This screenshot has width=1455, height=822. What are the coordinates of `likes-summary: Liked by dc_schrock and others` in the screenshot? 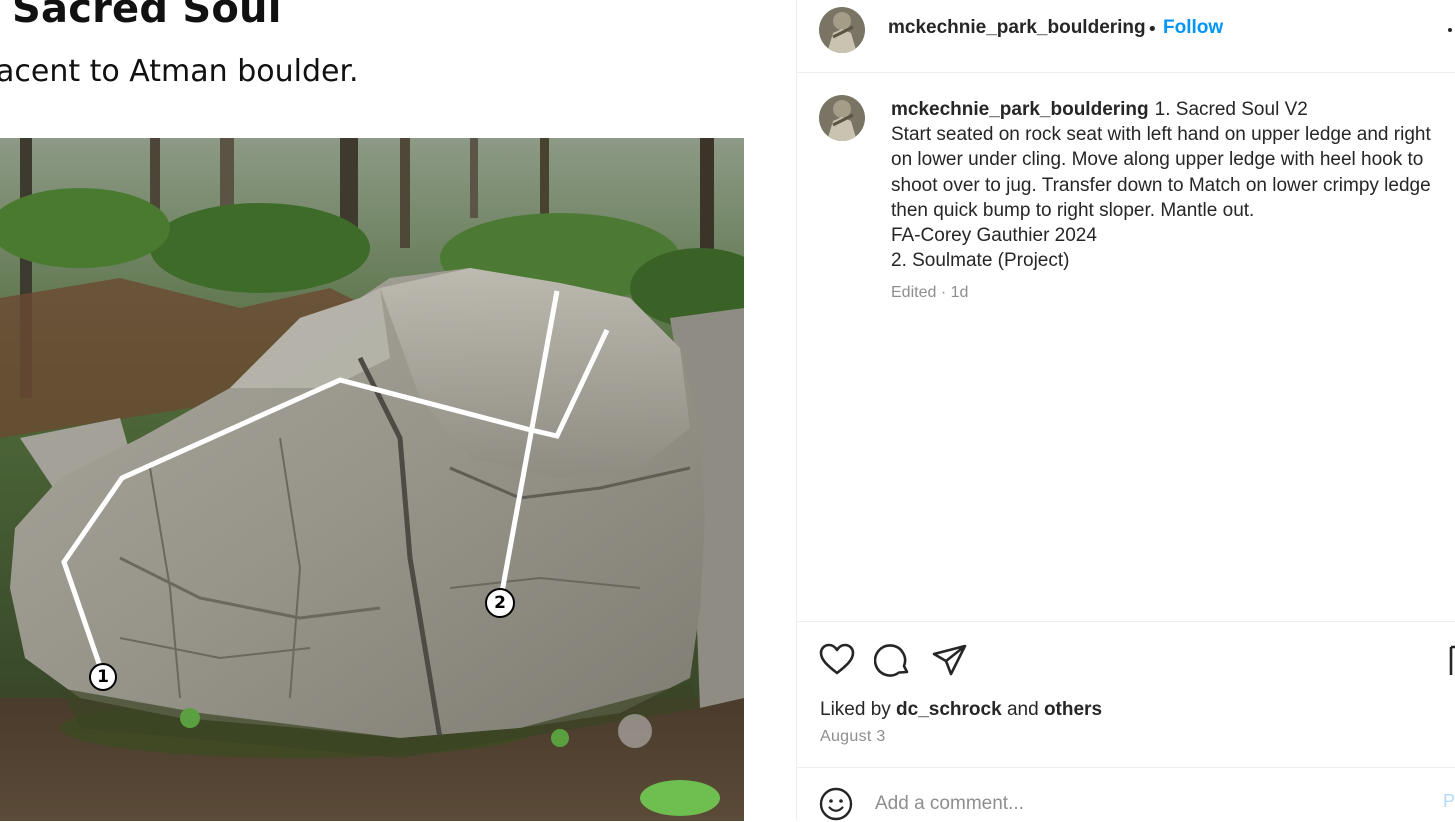 It's located at (961, 710).